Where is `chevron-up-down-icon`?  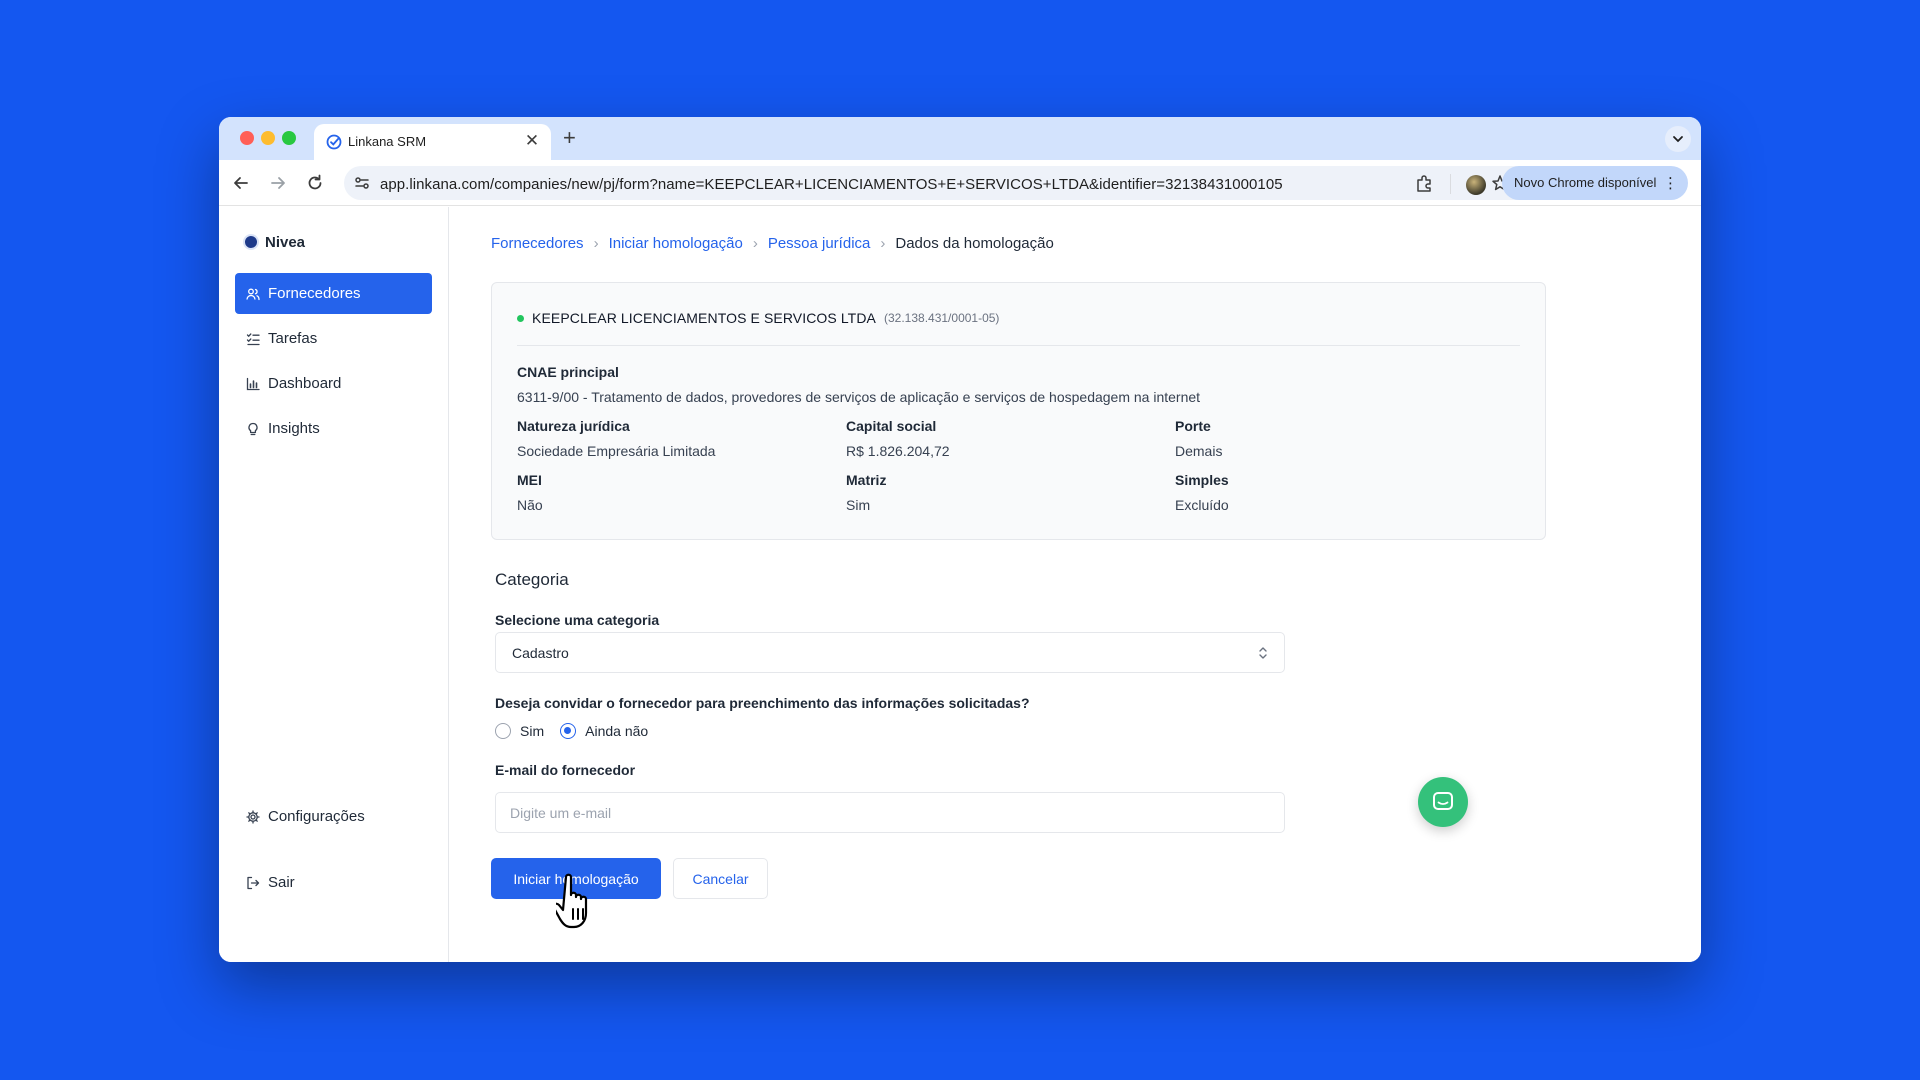
chevron-up-down-icon is located at coordinates (1263, 653).